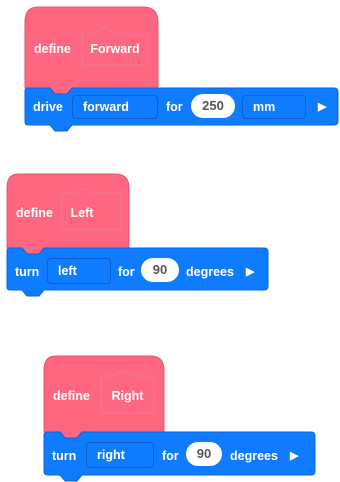 Image resolution: width=340 pixels, height=482 pixels. I want to click on custom-block-name: Left, so click(82, 213).